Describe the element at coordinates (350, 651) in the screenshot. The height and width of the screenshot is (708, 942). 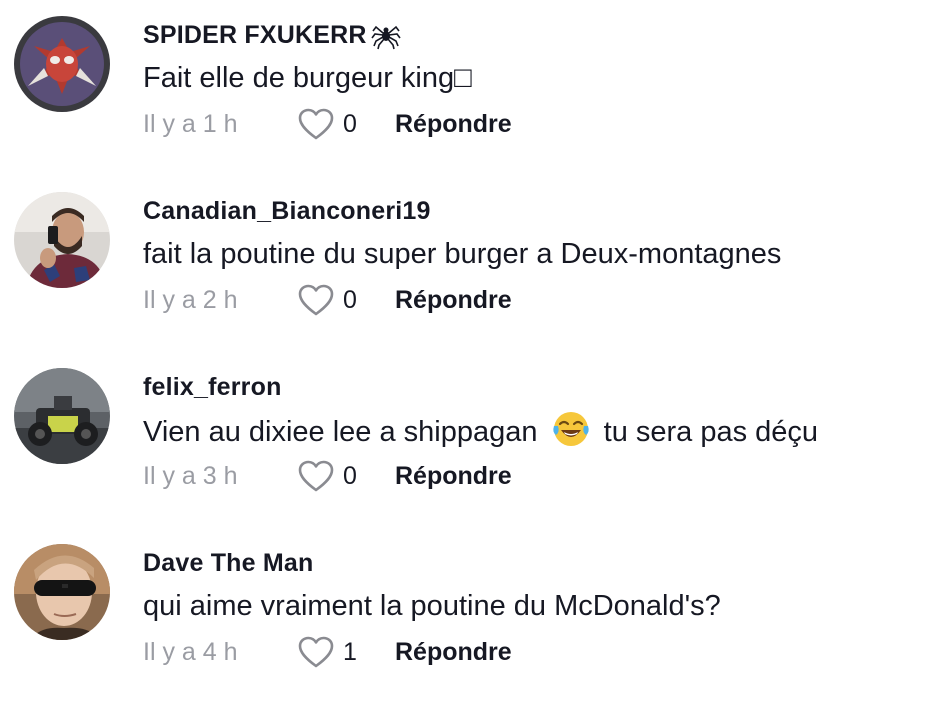
I see `like-count: 1` at that location.